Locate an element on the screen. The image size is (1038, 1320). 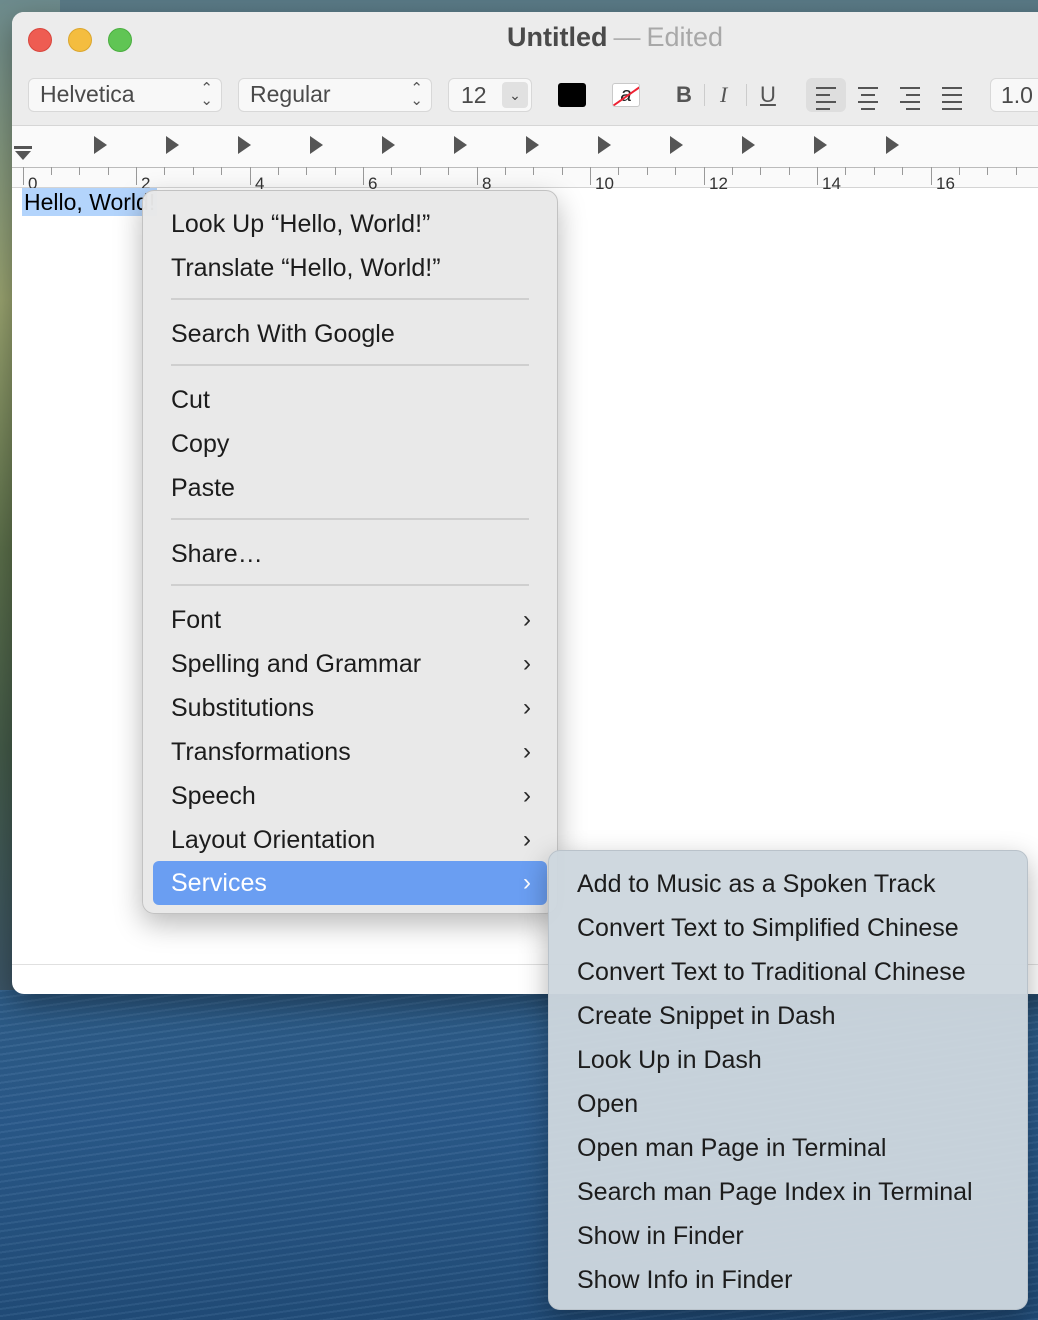
service-label: Open man Page in Terminal is located at coordinates (732, 1148).